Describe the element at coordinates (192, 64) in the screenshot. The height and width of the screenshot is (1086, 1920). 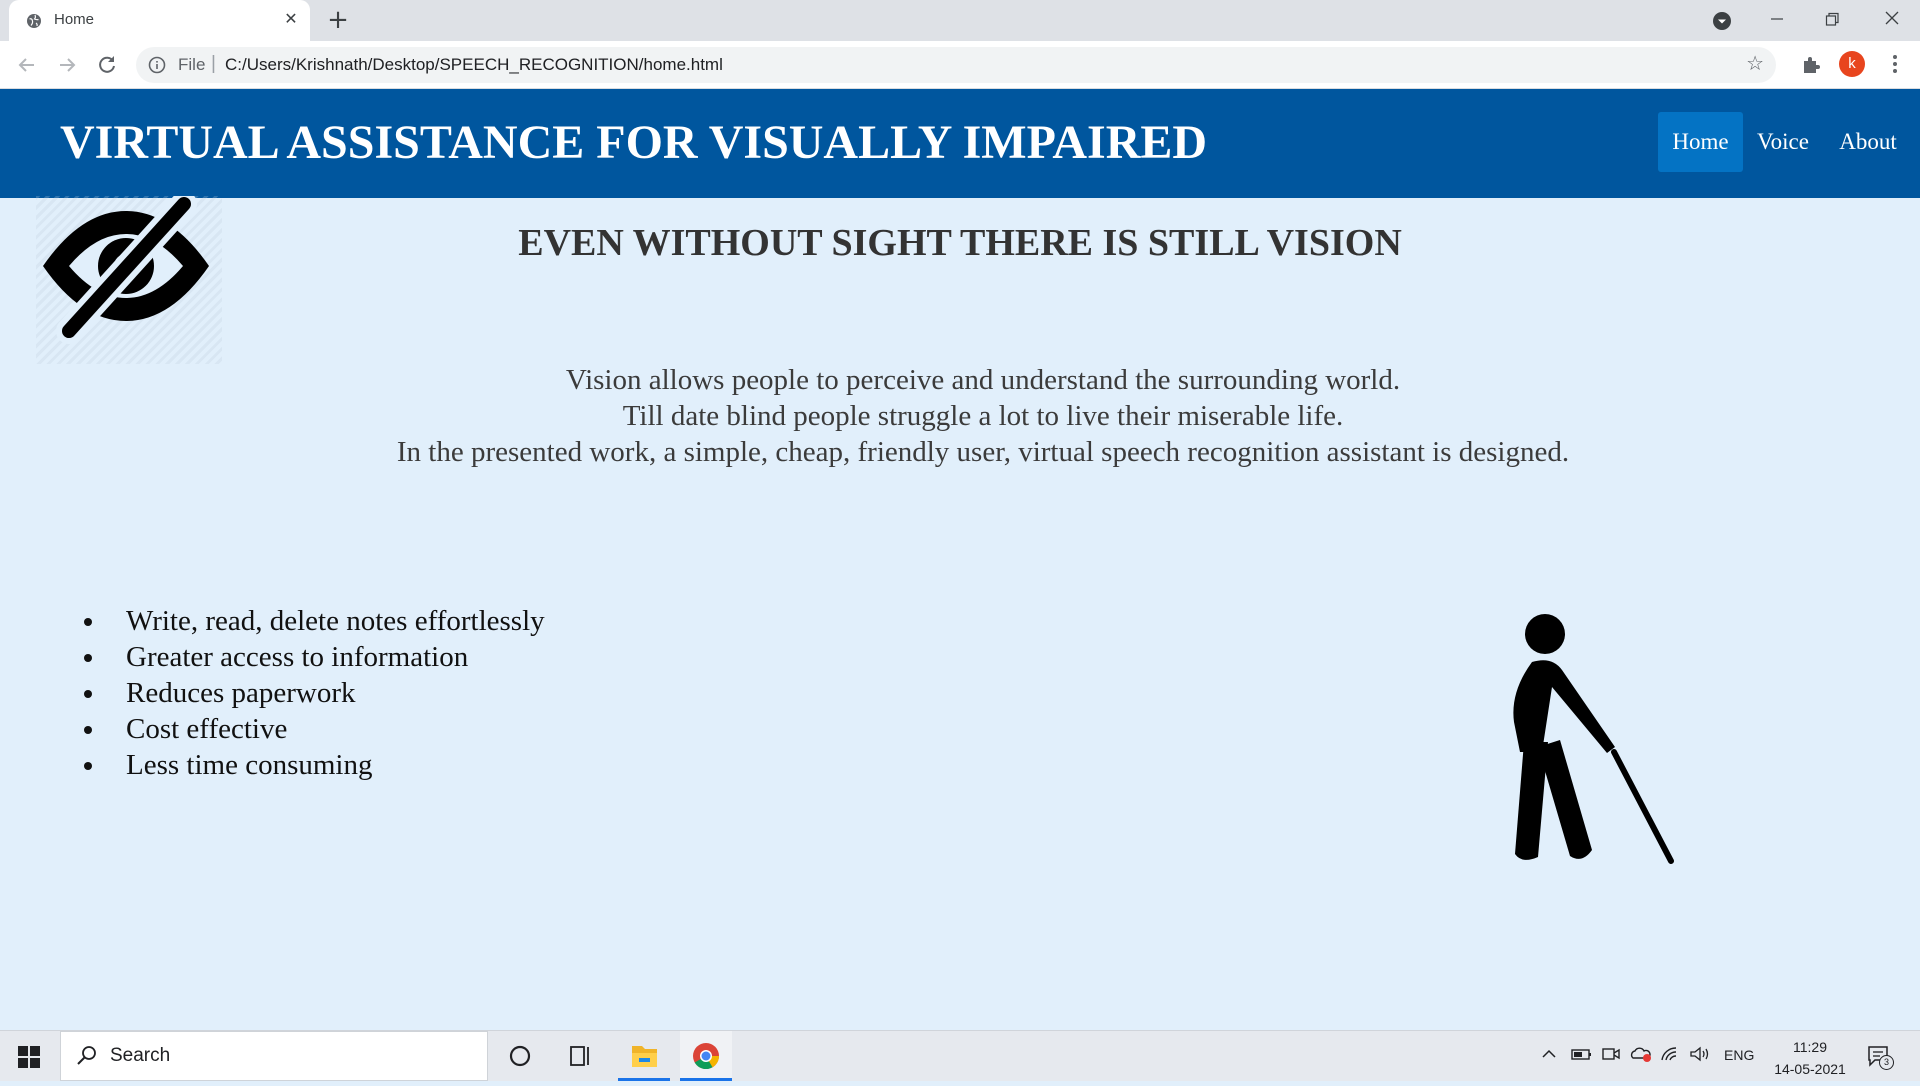
I see `scheme-label: File` at that location.